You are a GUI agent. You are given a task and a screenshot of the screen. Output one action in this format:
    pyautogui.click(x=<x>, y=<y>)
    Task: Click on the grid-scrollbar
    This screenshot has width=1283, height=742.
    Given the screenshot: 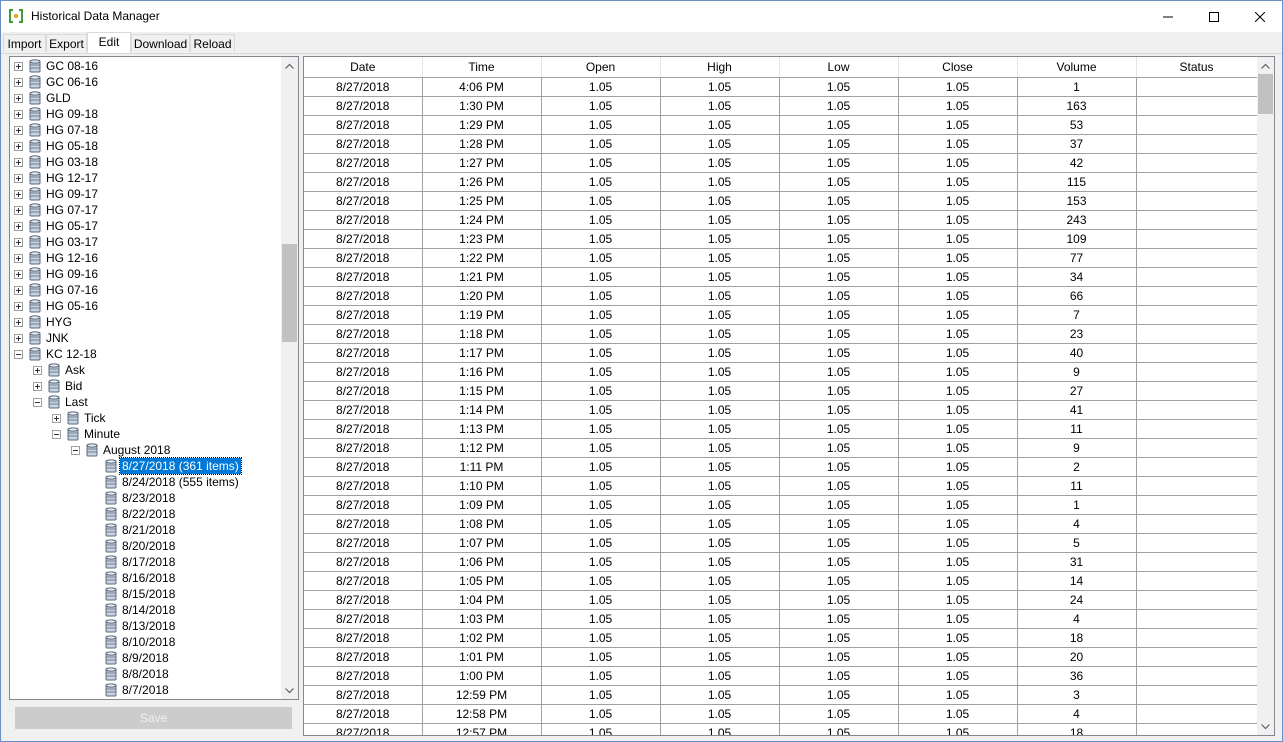 What is the action you would take?
    pyautogui.click(x=1265, y=396)
    